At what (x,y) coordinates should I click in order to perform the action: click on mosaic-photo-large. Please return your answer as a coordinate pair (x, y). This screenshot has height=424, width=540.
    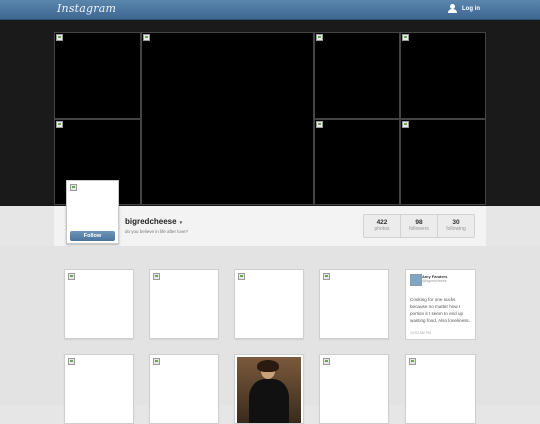
    Looking at the image, I should click on (227, 118).